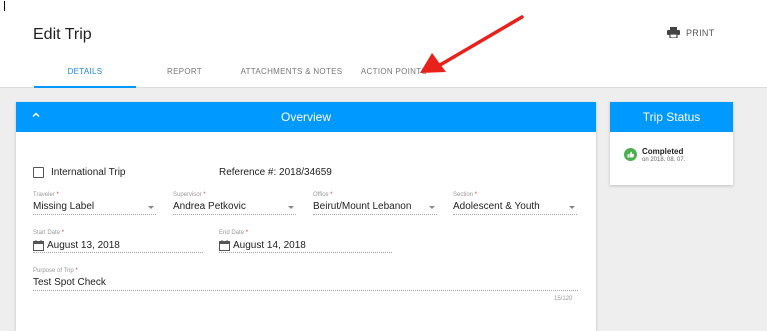 Image resolution: width=767 pixels, height=331 pixels. What do you see at coordinates (269, 245) in the screenshot?
I see `end-date-value: August 14, 2018` at bounding box center [269, 245].